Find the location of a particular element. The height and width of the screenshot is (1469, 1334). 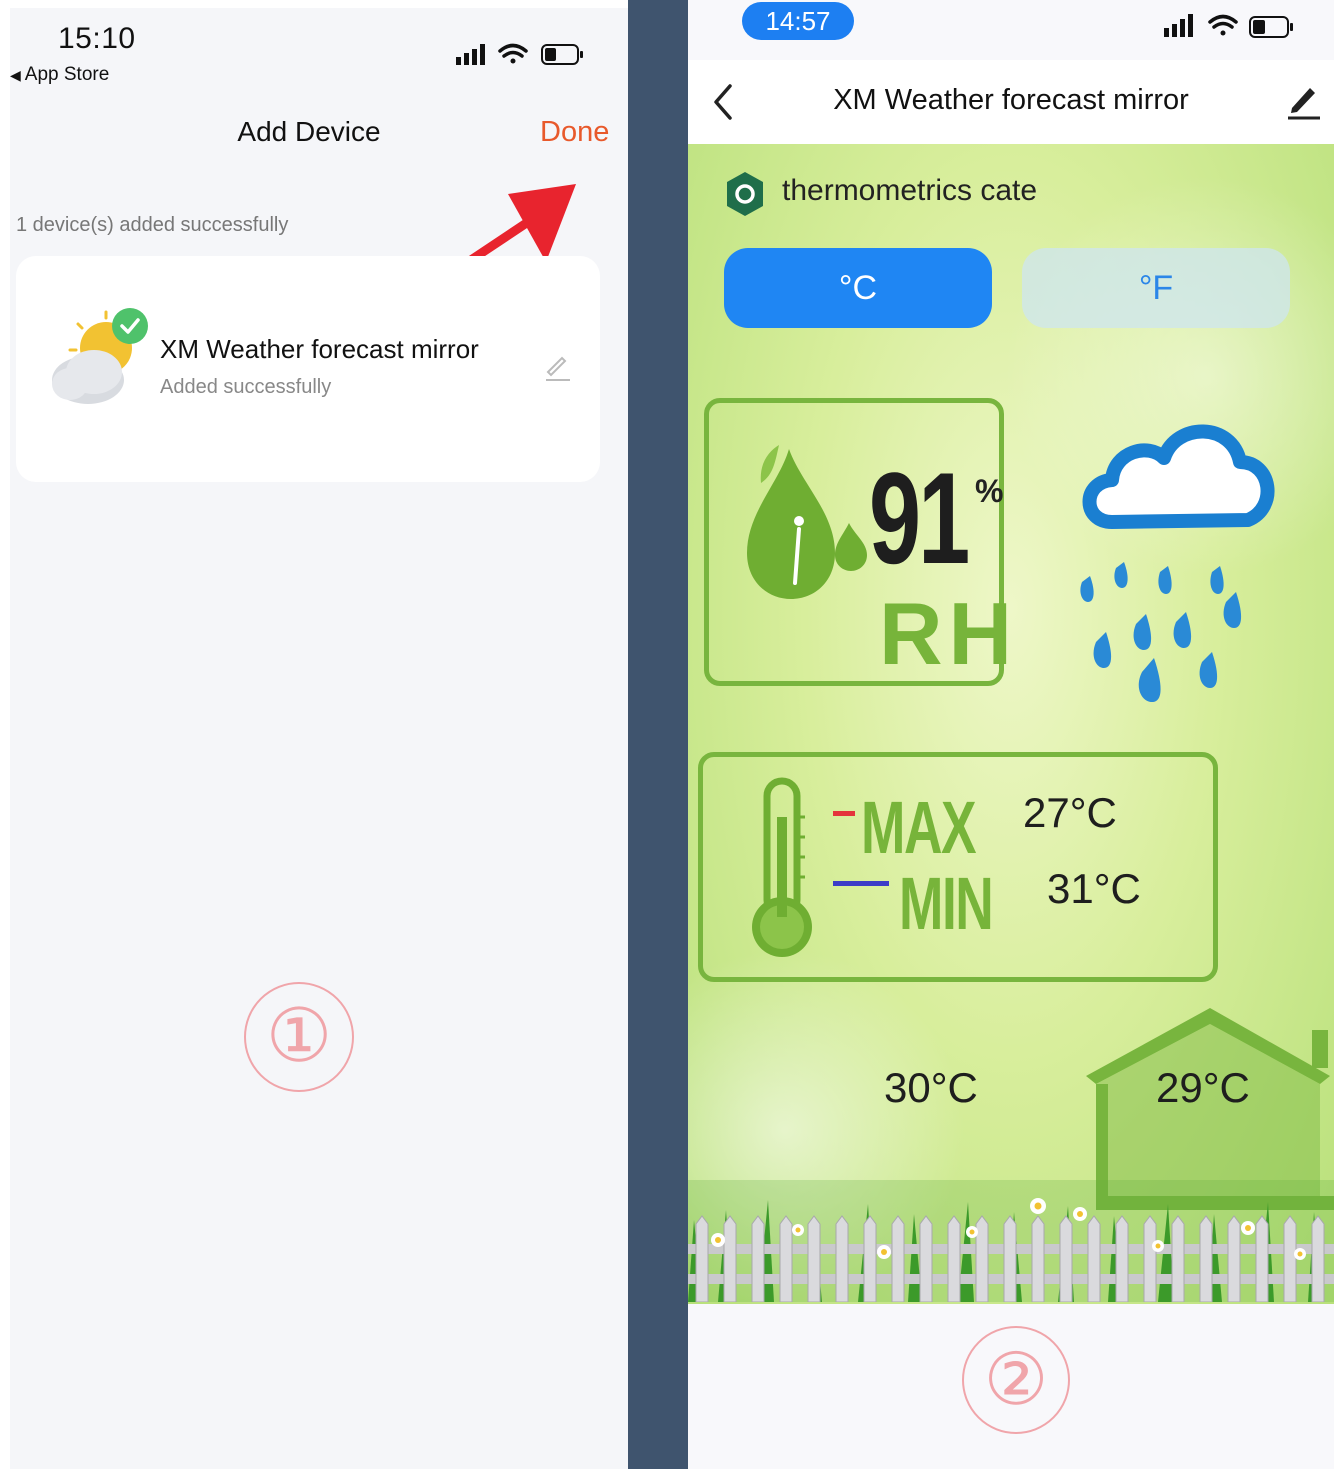

added-count-text: 1 device(s) added successfully is located at coordinates (152, 225).